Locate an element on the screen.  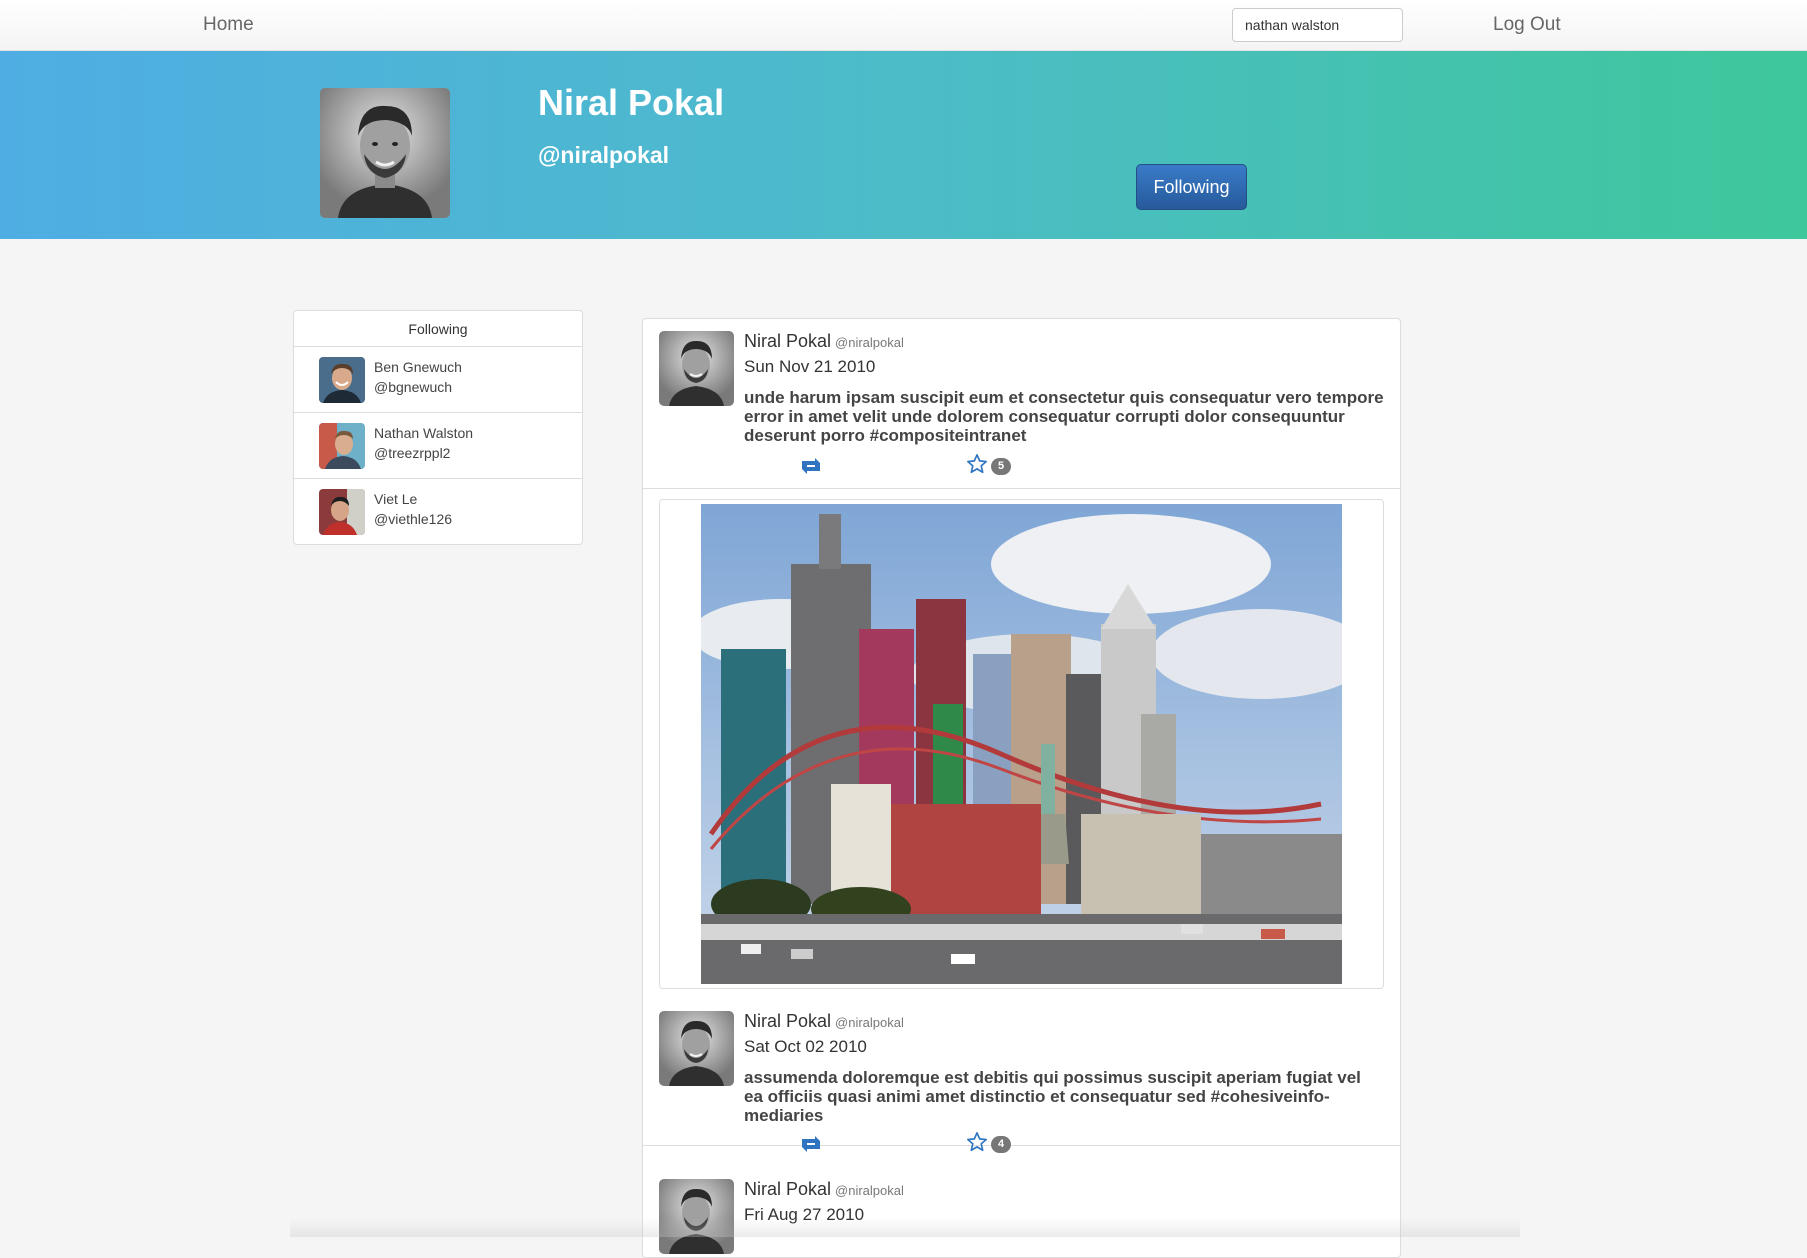
star-count-badge: 4 is located at coordinates (1001, 1144).